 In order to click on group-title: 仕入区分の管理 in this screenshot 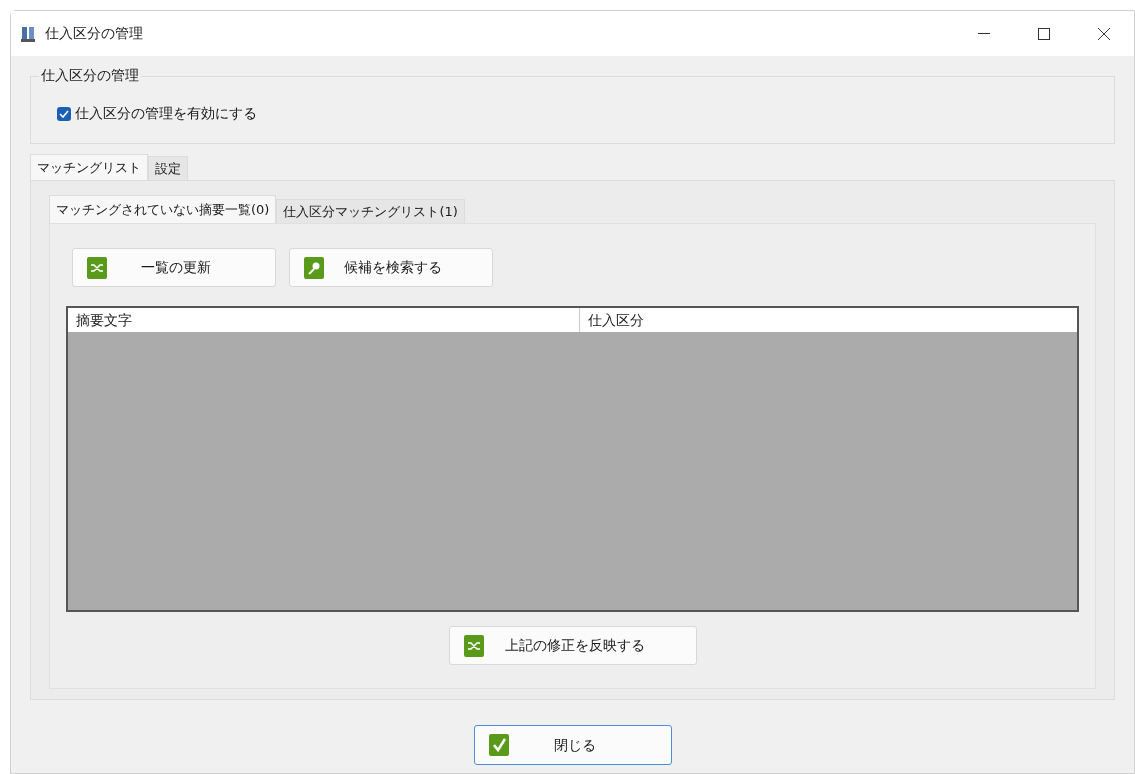, I will do `click(90, 75)`.